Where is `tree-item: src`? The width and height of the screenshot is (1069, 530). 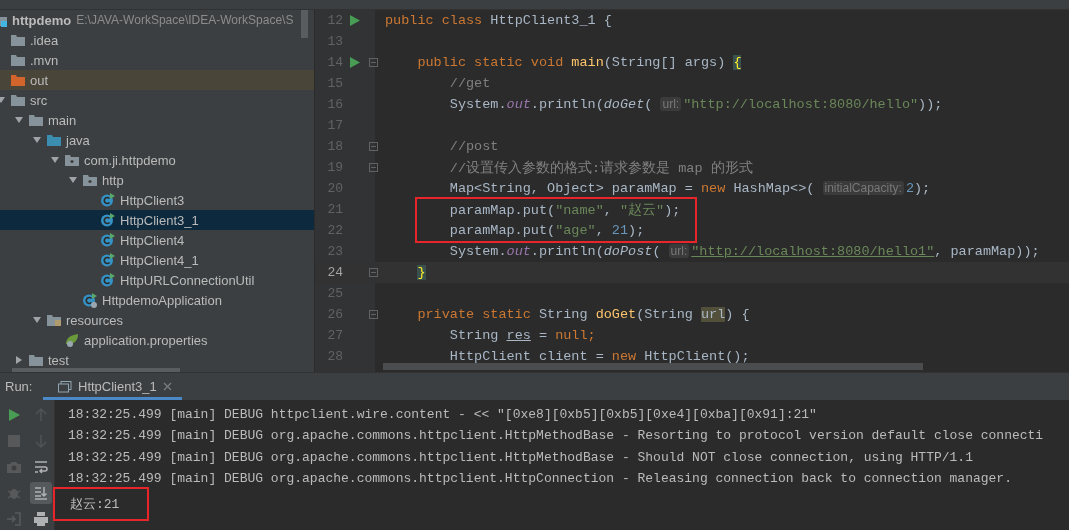 tree-item: src is located at coordinates (157, 100).